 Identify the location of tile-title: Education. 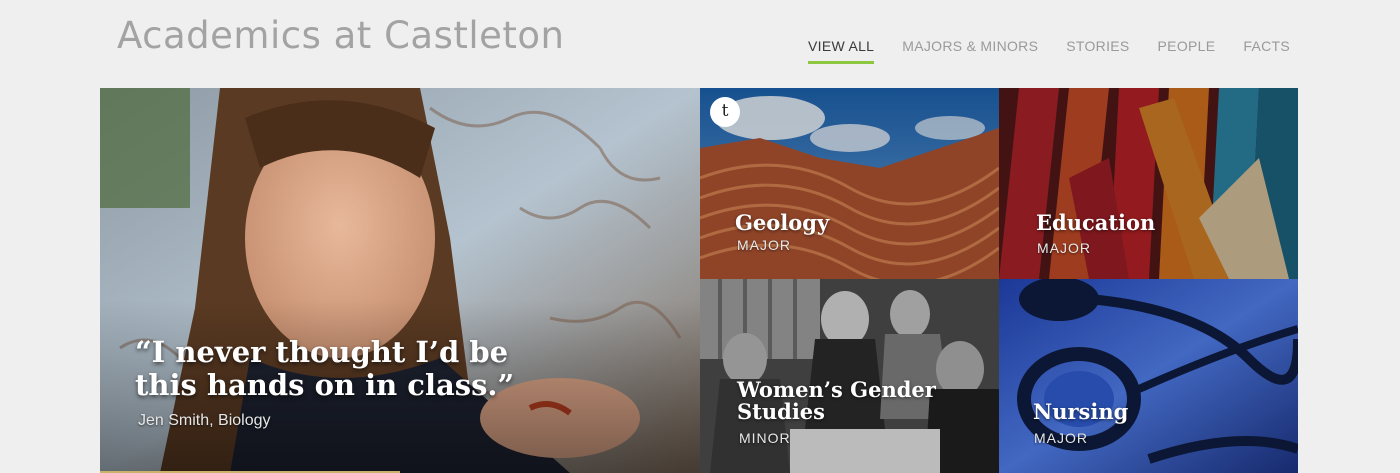
(1096, 222).